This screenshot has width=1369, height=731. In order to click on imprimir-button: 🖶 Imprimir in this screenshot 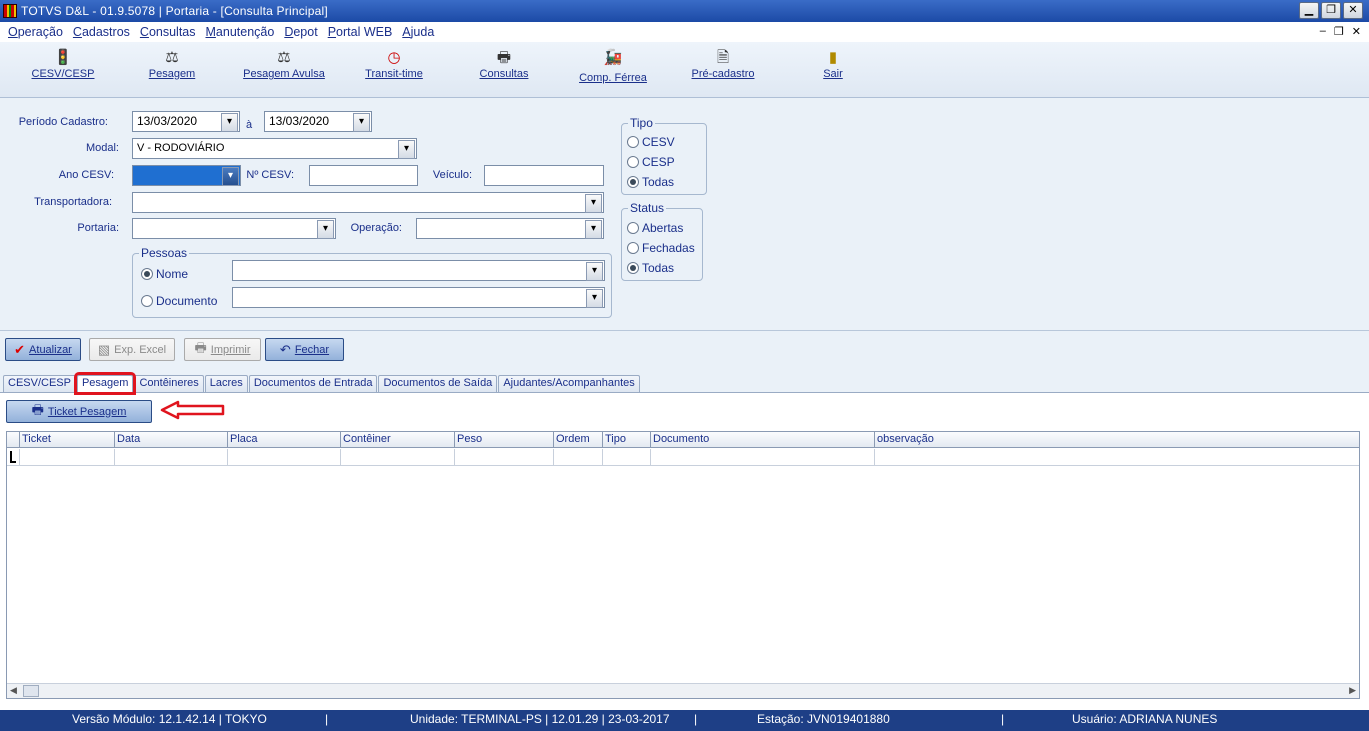, I will do `click(222, 349)`.